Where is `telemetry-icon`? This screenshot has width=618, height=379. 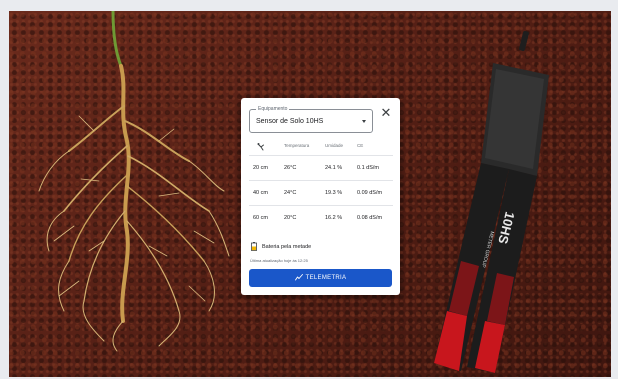 telemetry-icon is located at coordinates (298, 277).